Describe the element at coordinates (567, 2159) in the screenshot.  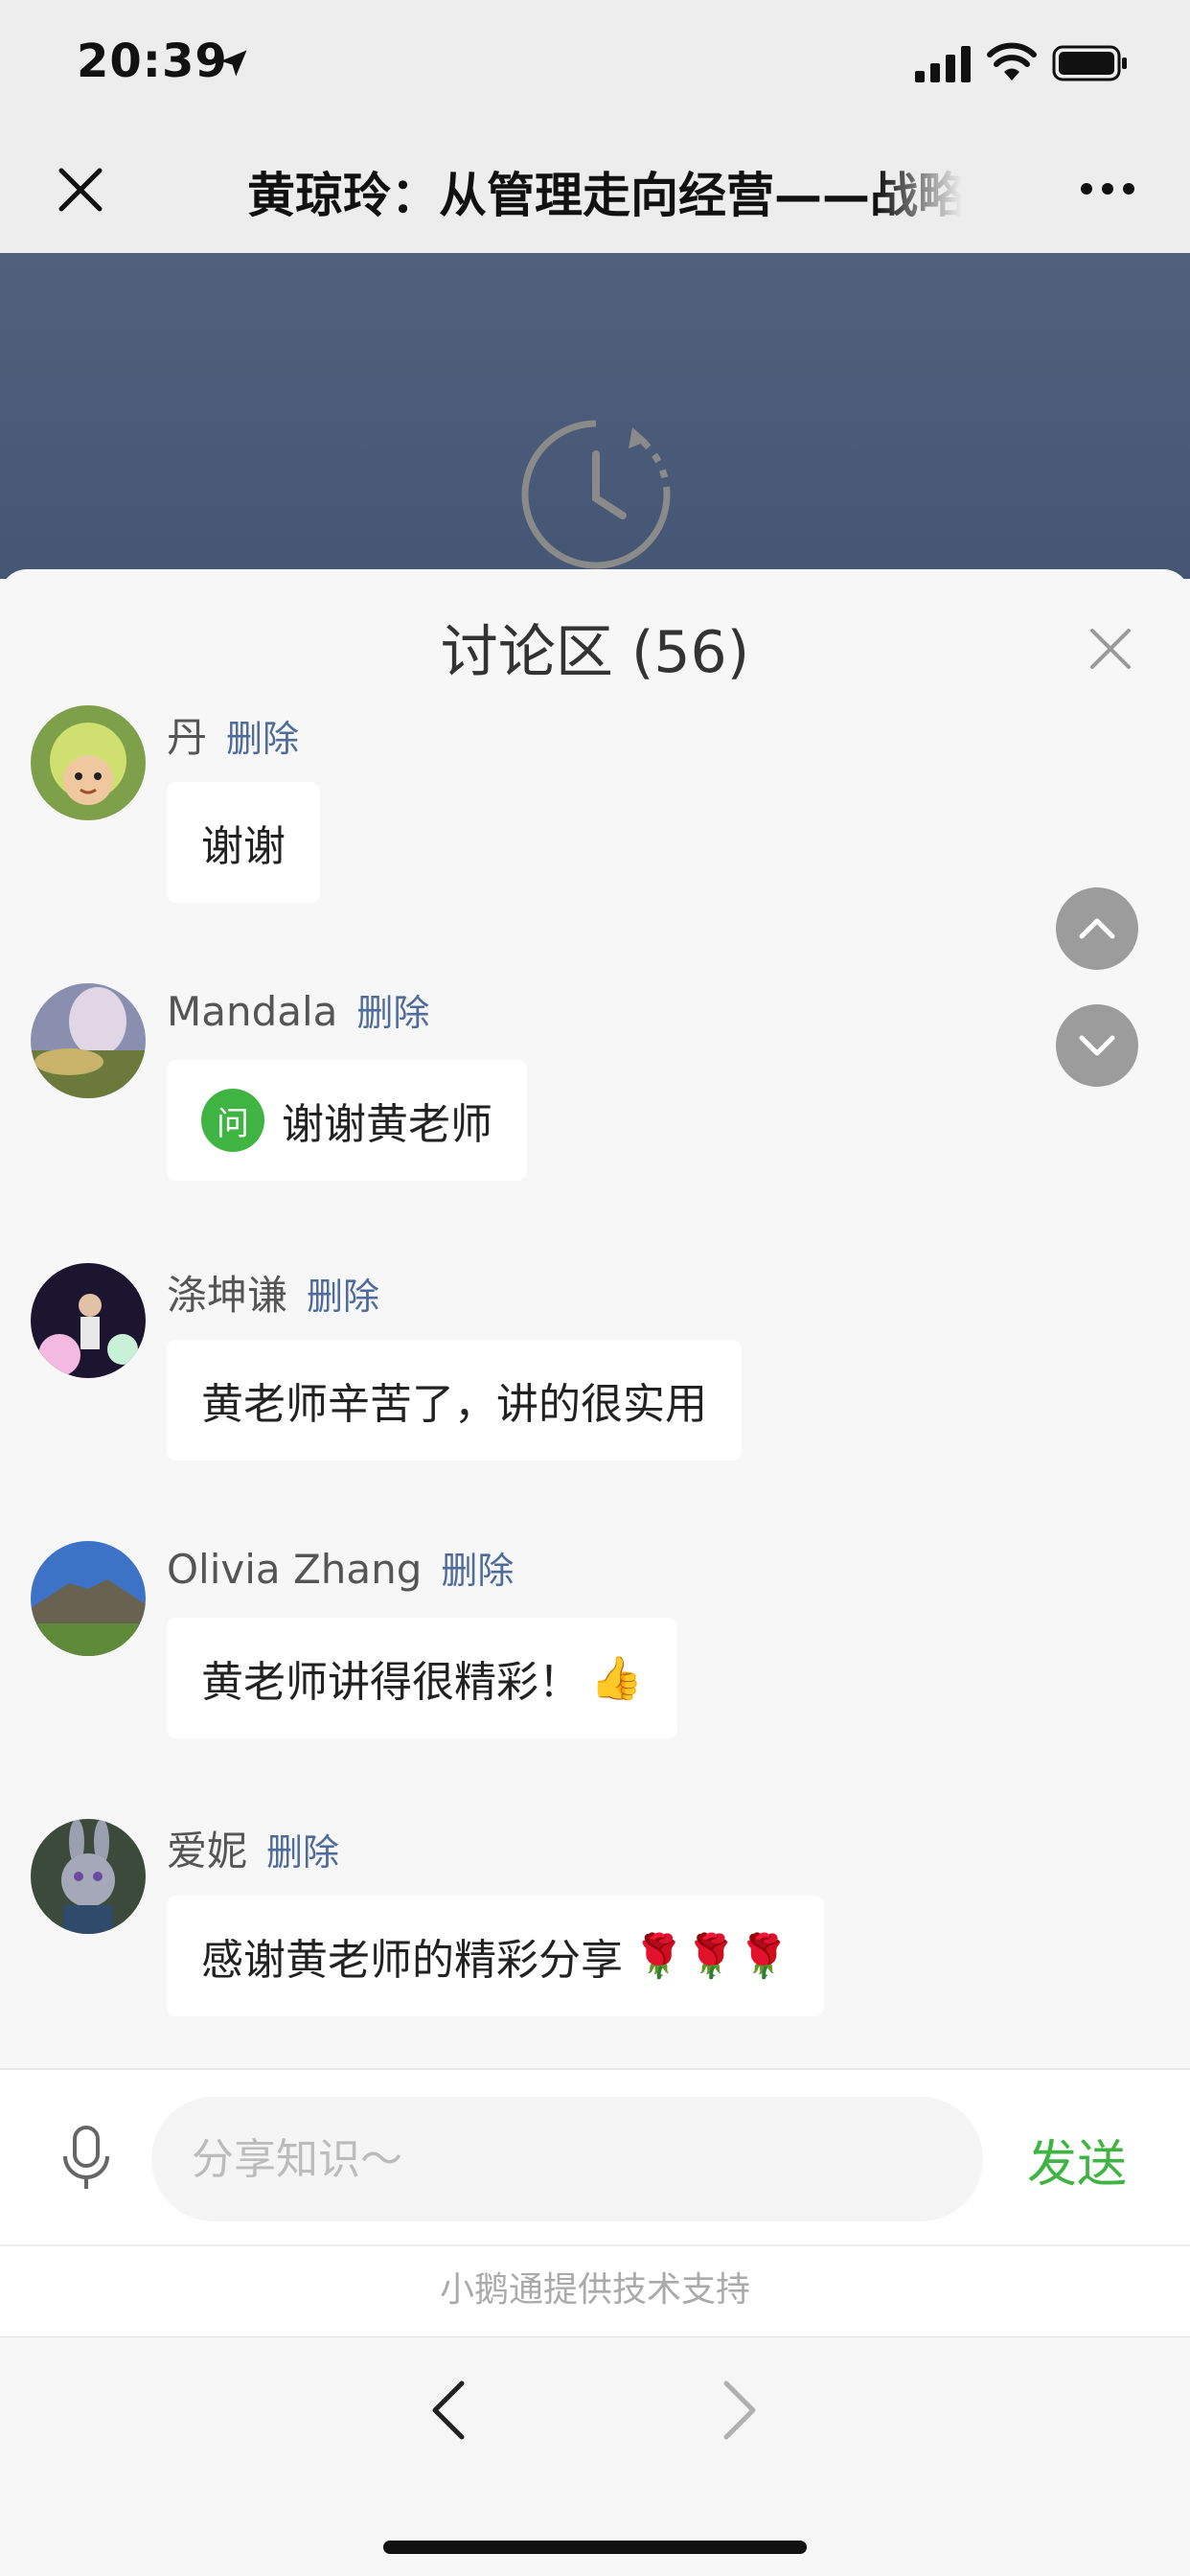
I see `comment-input` at that location.